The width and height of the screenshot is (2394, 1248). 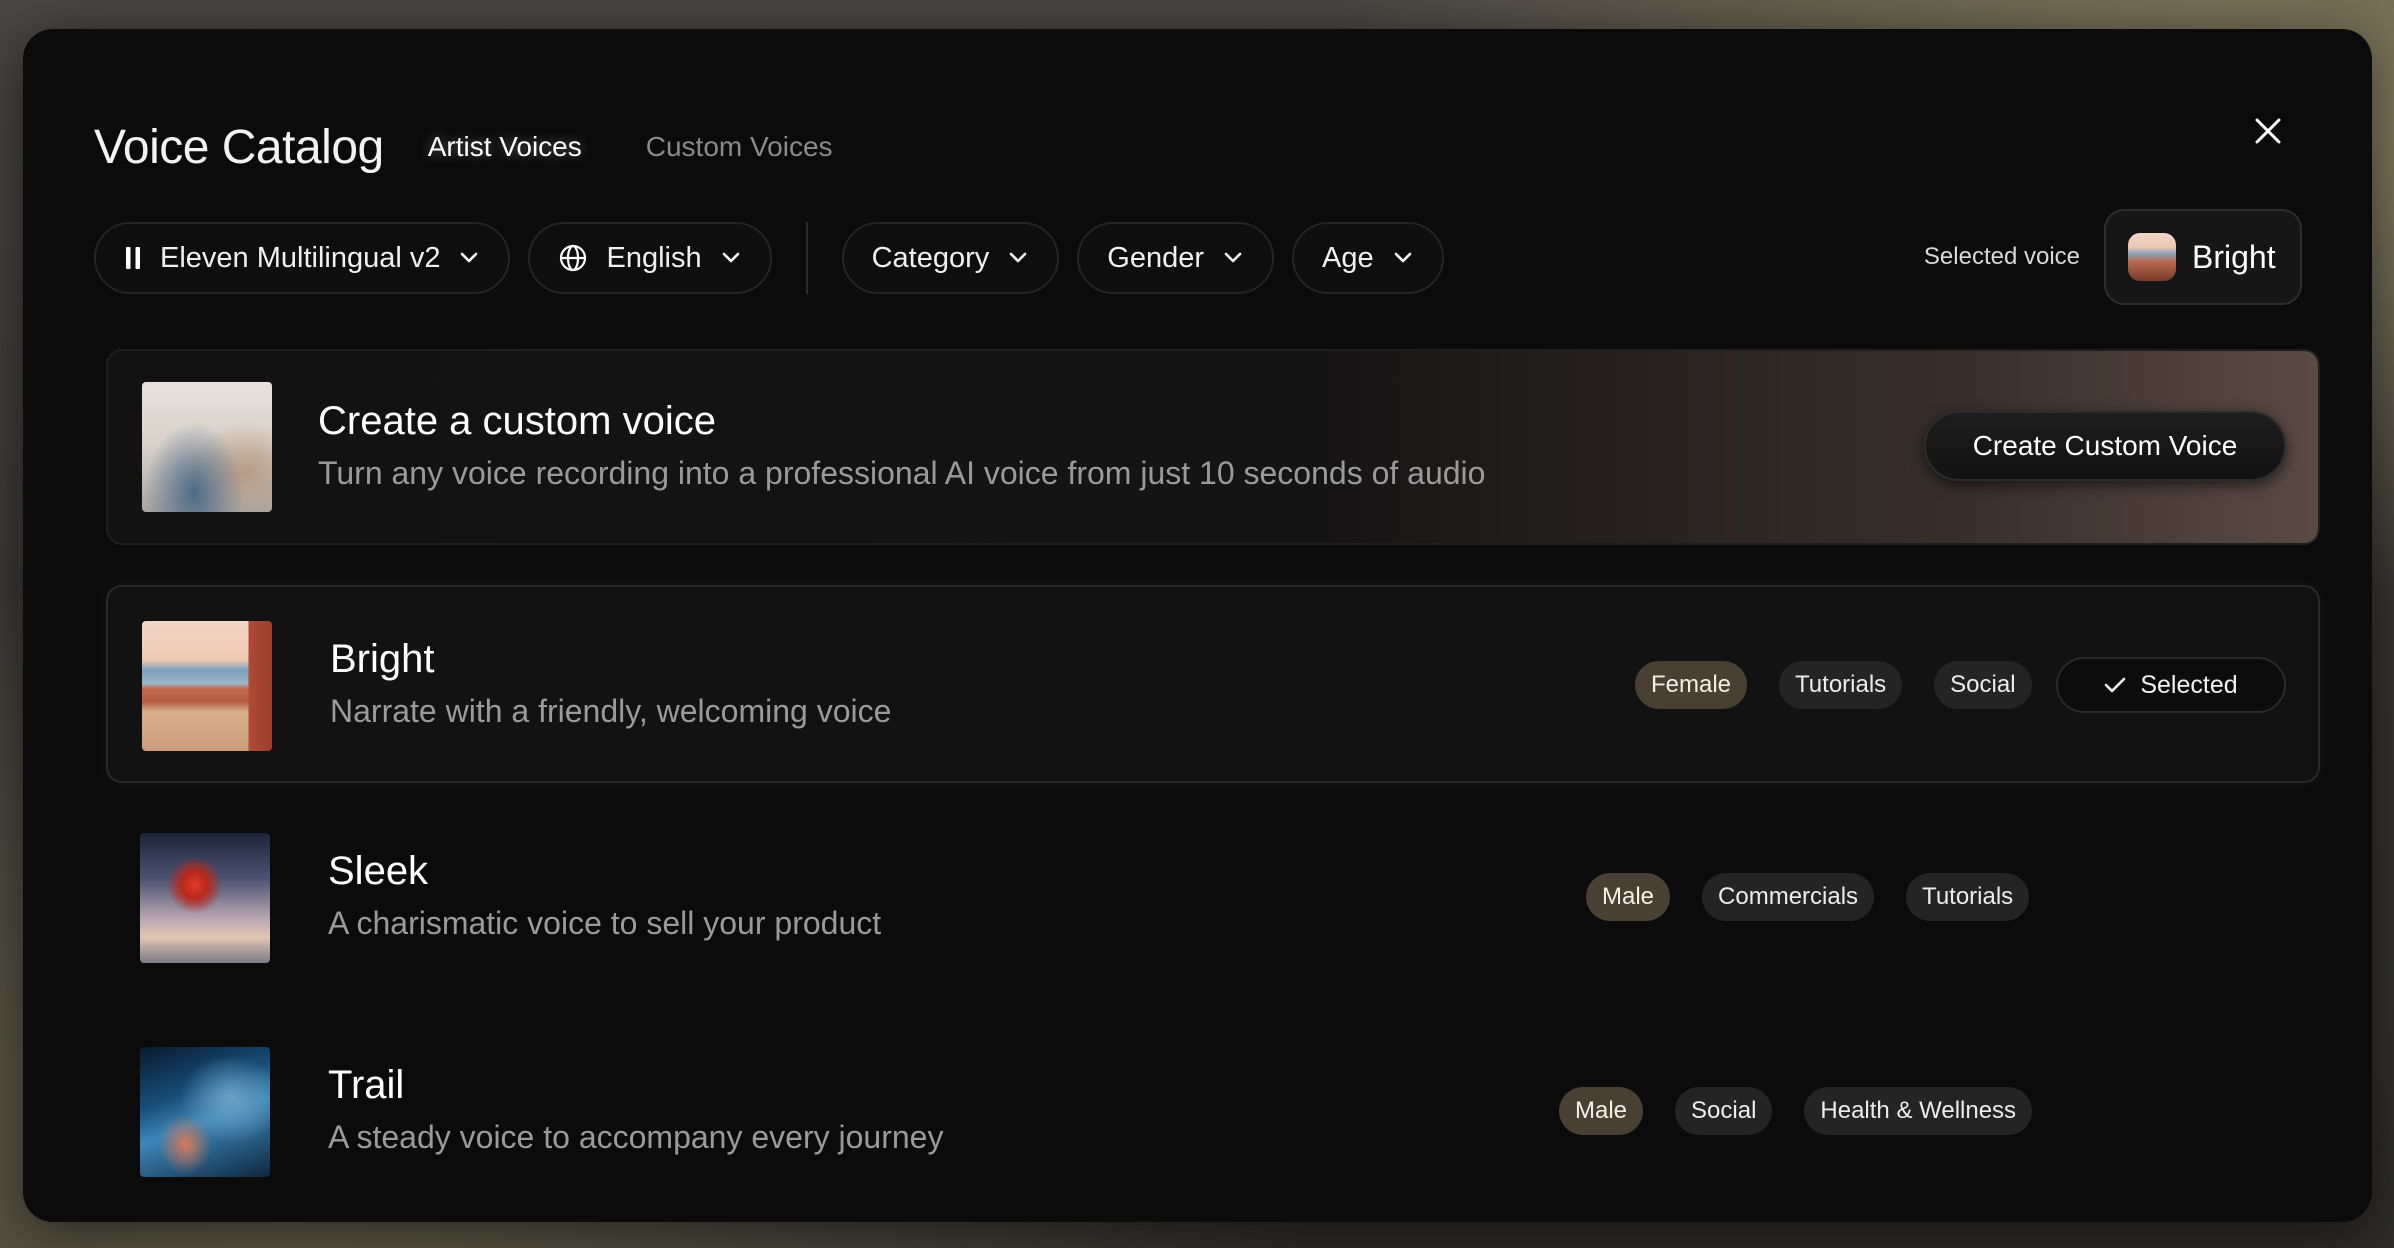 I want to click on selected-voice-chip: Bright, so click(x=2203, y=257).